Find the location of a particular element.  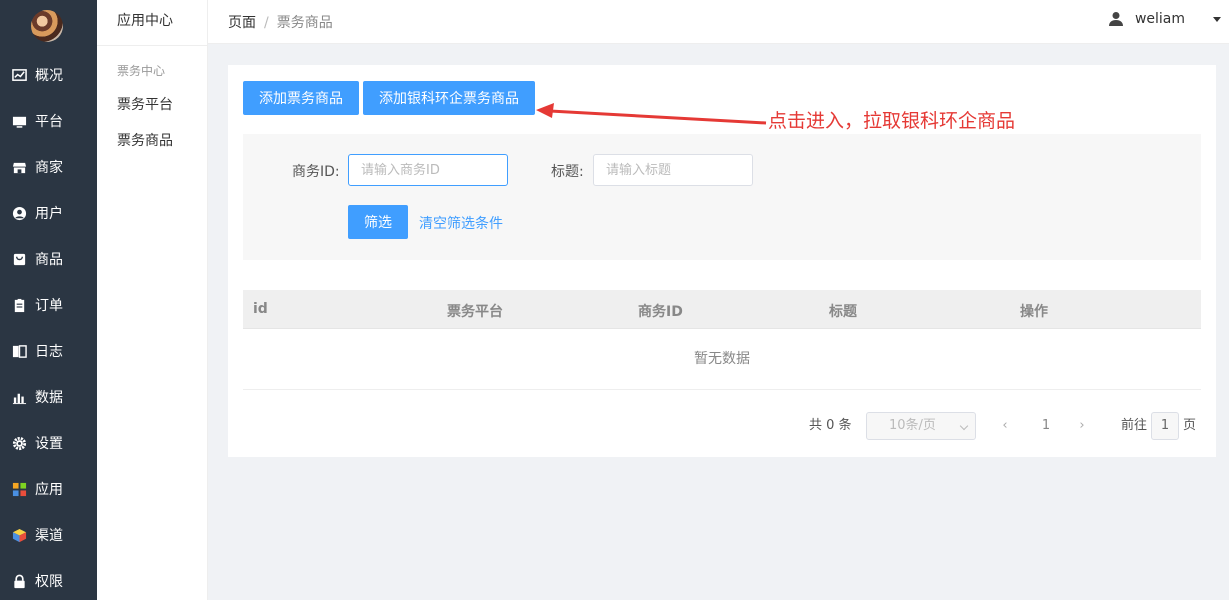

annotation-text: 点击进入，拉取银科环企商品 is located at coordinates (892, 121).